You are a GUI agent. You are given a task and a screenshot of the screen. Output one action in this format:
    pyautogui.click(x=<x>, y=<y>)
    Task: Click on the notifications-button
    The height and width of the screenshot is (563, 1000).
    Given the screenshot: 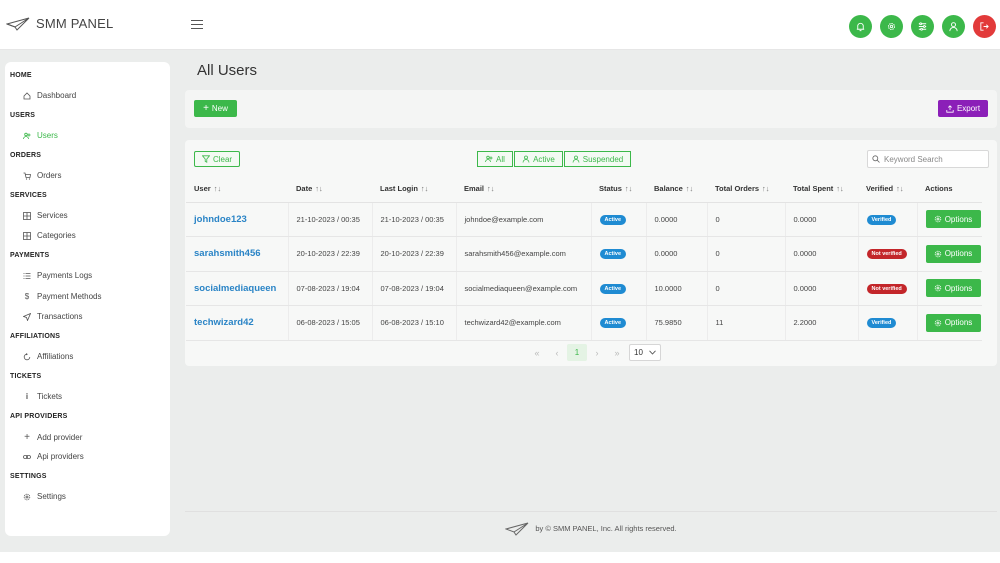 What is the action you would take?
    pyautogui.click(x=860, y=26)
    